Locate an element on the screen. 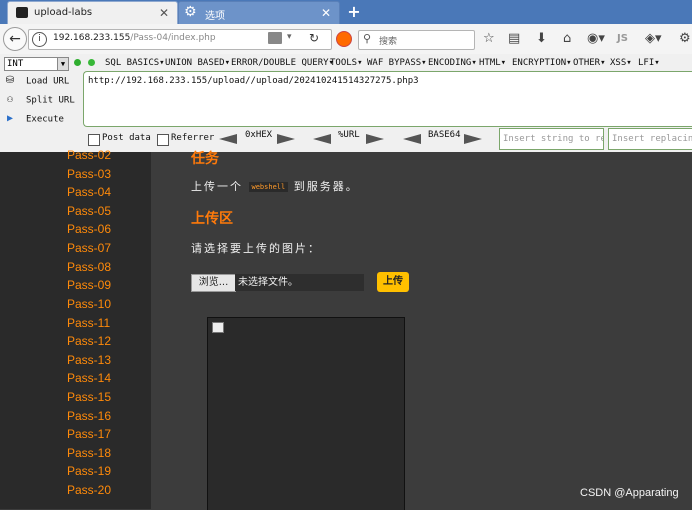 The height and width of the screenshot is (510, 692). menu-lfi: LFI▾ is located at coordinates (649, 63).